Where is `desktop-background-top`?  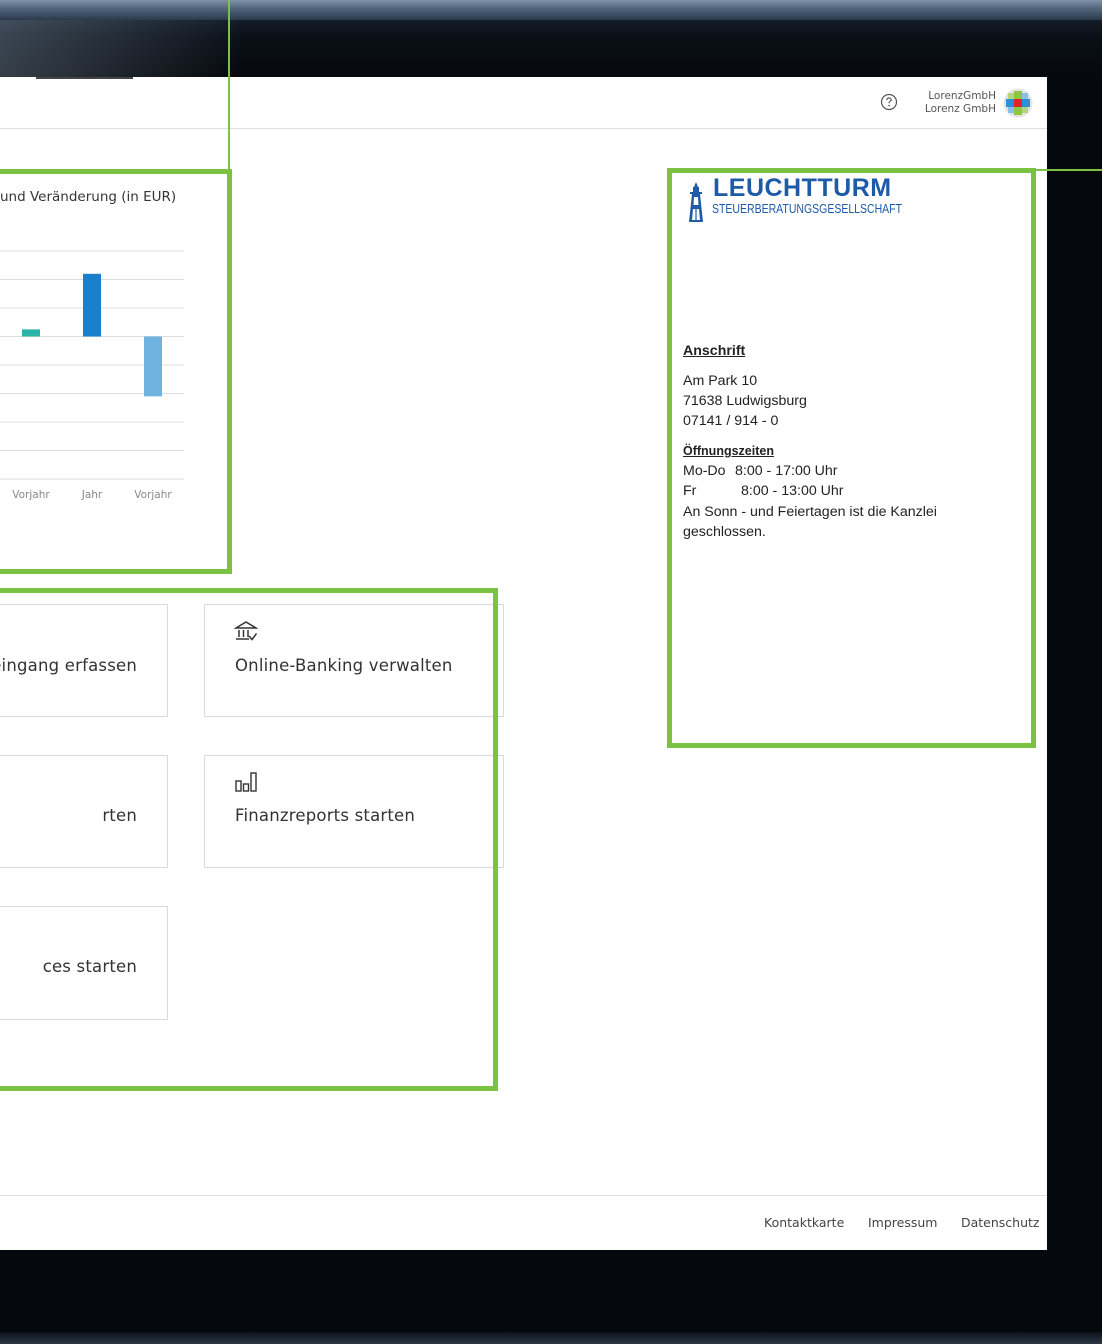 desktop-background-top is located at coordinates (551, 39).